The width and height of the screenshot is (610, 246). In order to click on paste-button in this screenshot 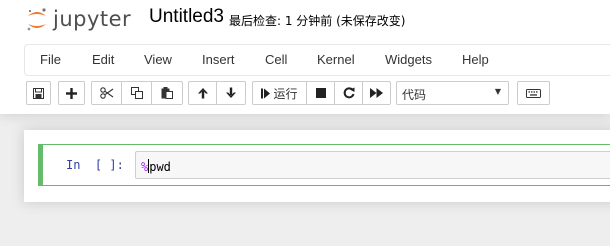, I will do `click(167, 93)`.